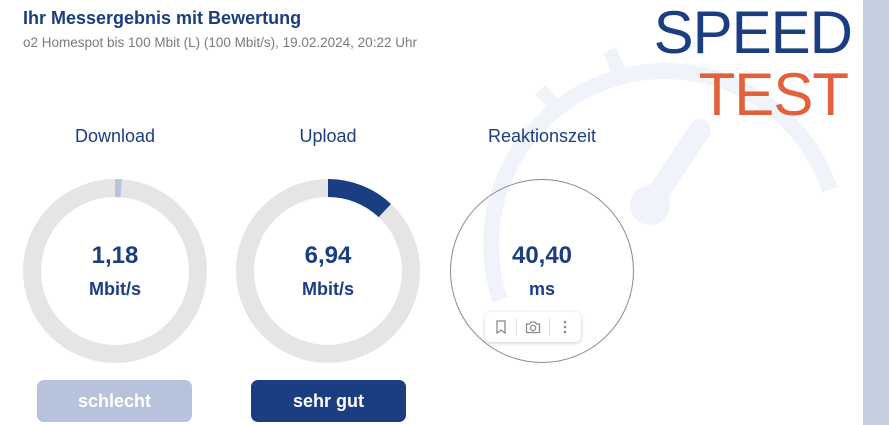 Image resolution: width=889 pixels, height=425 pixels. Describe the element at coordinates (328, 289) in the screenshot. I see `upload-unit: Mbit/s` at that location.